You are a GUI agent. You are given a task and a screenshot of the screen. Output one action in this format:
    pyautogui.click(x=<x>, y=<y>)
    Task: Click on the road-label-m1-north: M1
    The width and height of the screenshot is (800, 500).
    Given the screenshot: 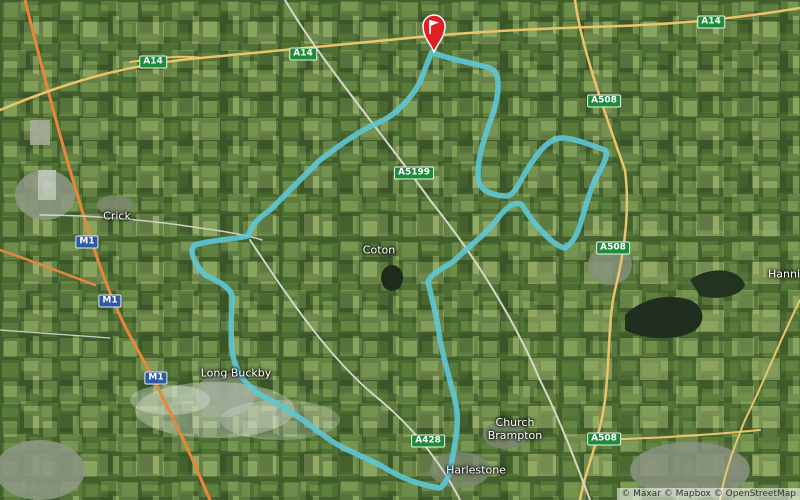 What is the action you would take?
    pyautogui.click(x=87, y=242)
    